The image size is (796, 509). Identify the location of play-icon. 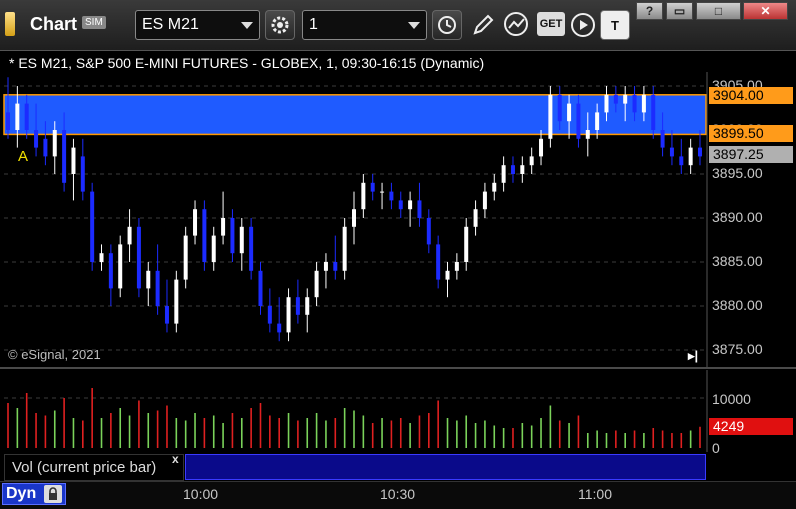
(583, 25).